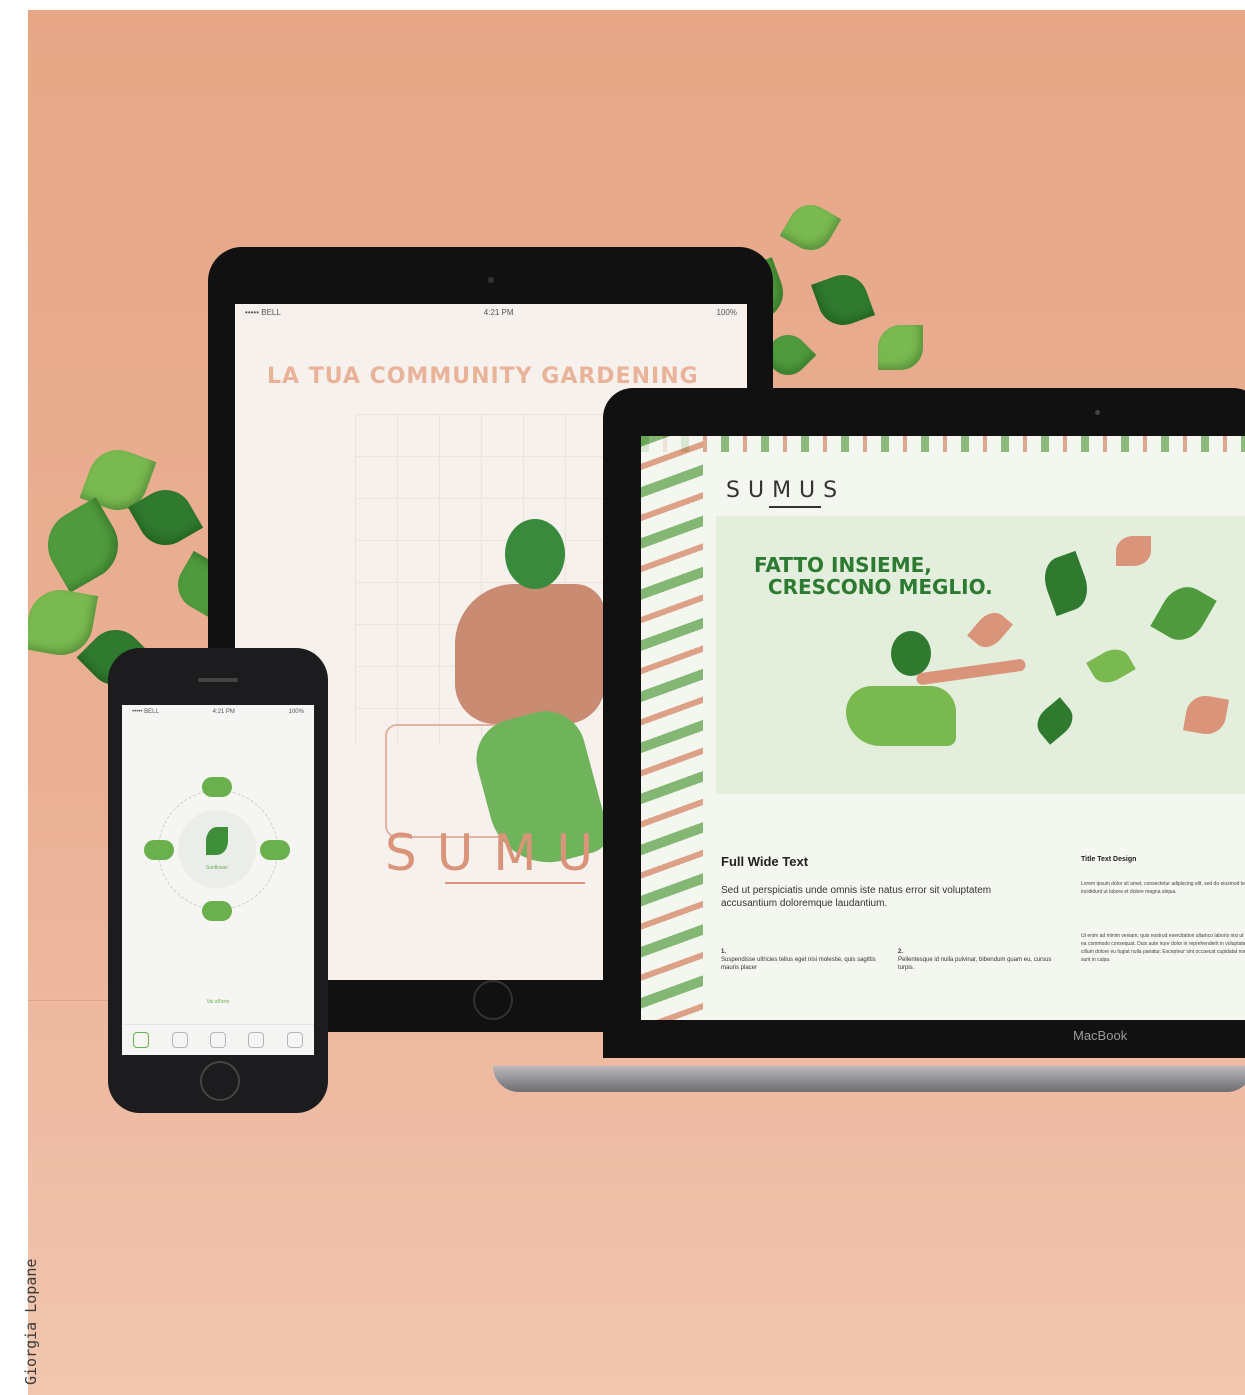 The width and height of the screenshot is (1245, 1395). Describe the element at coordinates (218, 1002) in the screenshot. I see `garden-link: Vai all'orto` at that location.